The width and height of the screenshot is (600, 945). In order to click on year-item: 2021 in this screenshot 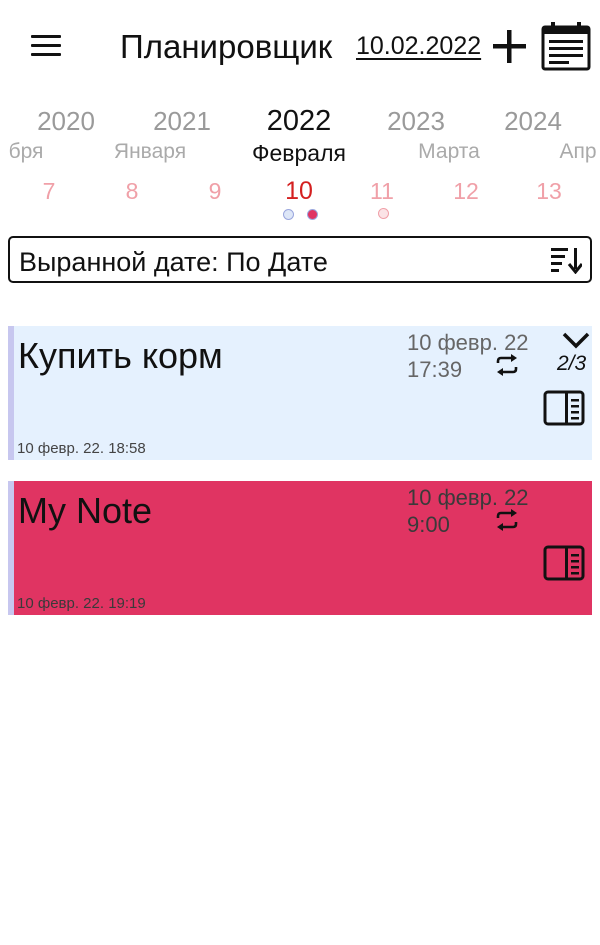, I will do `click(182, 121)`.